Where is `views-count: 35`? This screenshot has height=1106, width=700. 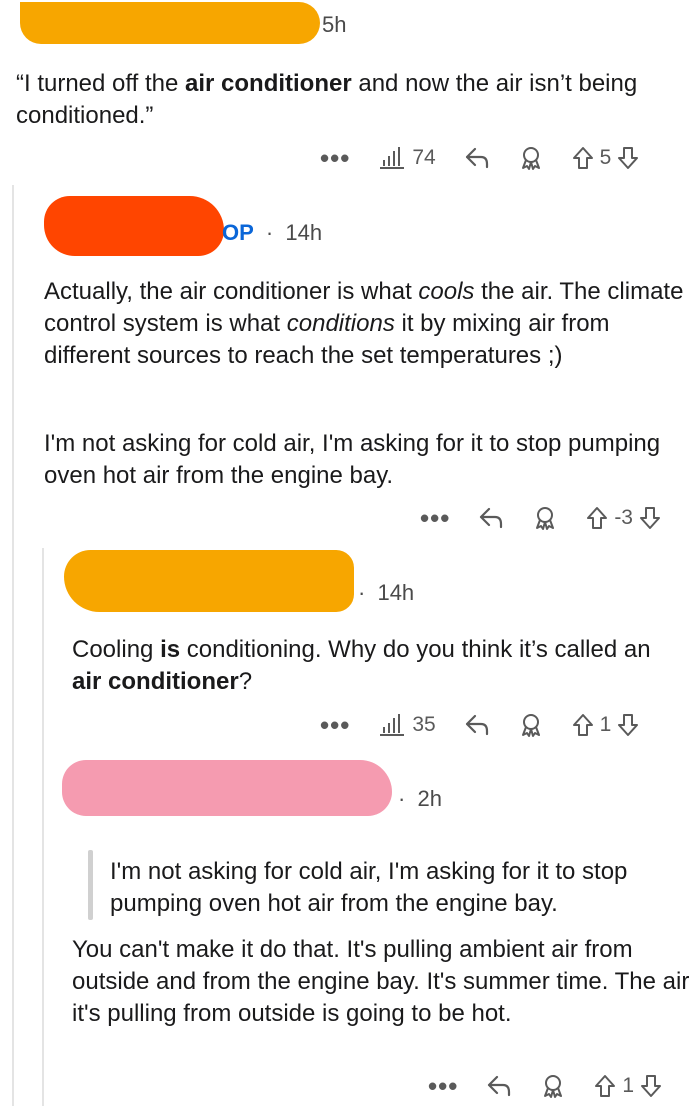
views-count: 35 is located at coordinates (424, 724).